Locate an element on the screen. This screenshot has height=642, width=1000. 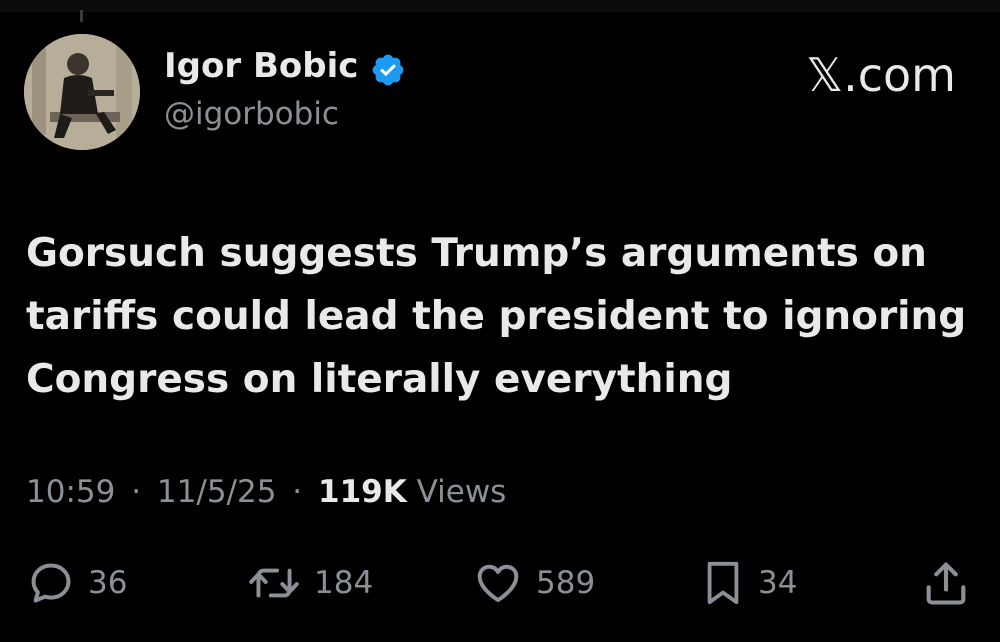
tweet-date: 11/5/25 is located at coordinates (217, 492).